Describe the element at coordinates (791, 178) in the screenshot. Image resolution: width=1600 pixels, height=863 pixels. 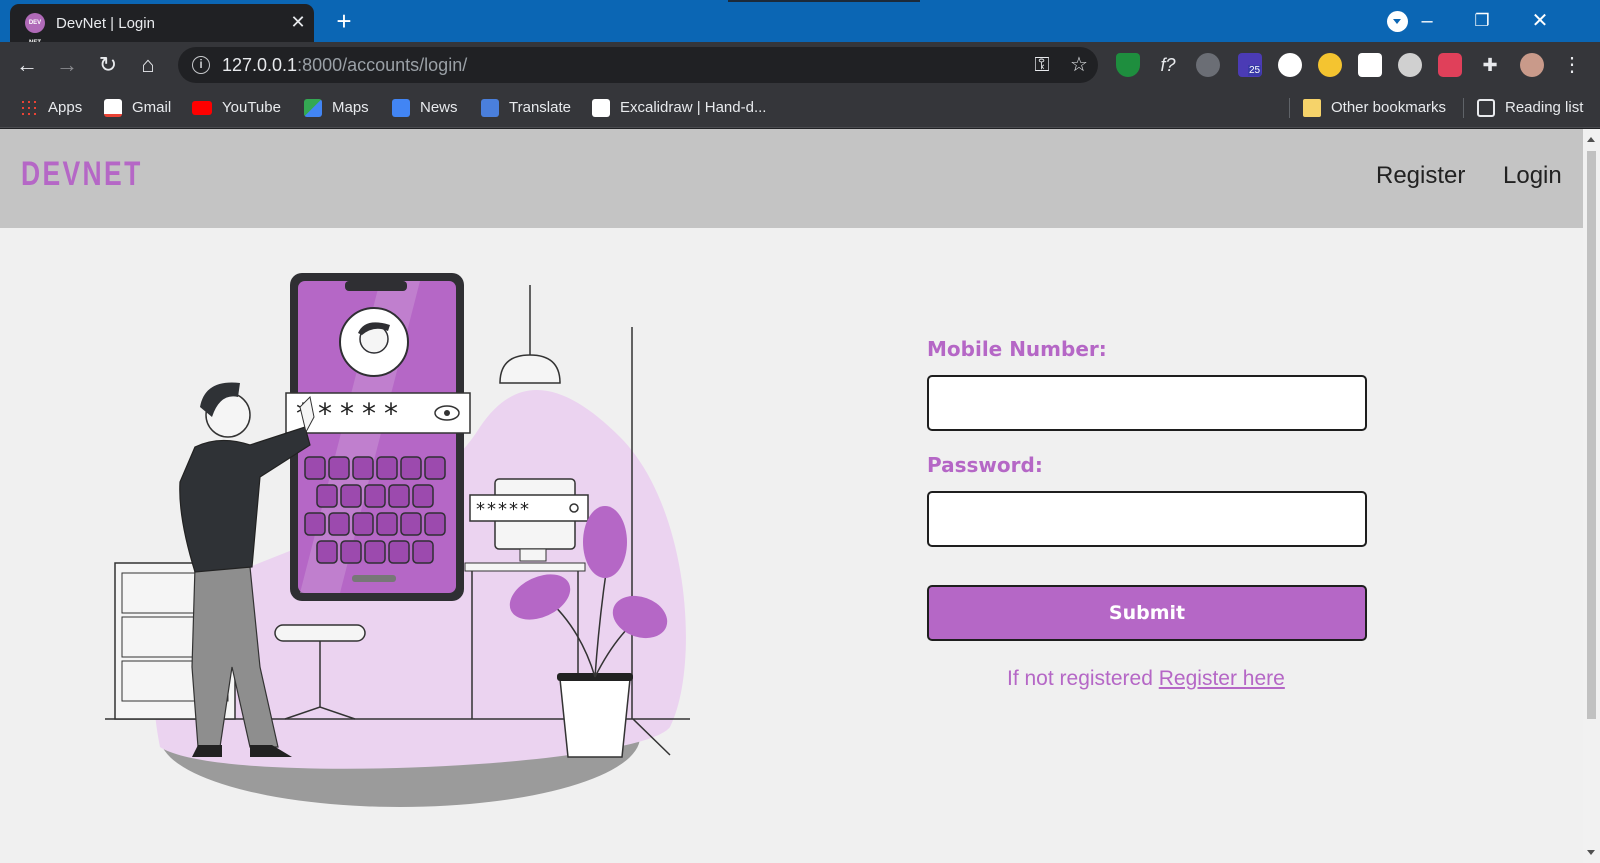
I see `site-navbar: DEVNET Register Login` at that location.